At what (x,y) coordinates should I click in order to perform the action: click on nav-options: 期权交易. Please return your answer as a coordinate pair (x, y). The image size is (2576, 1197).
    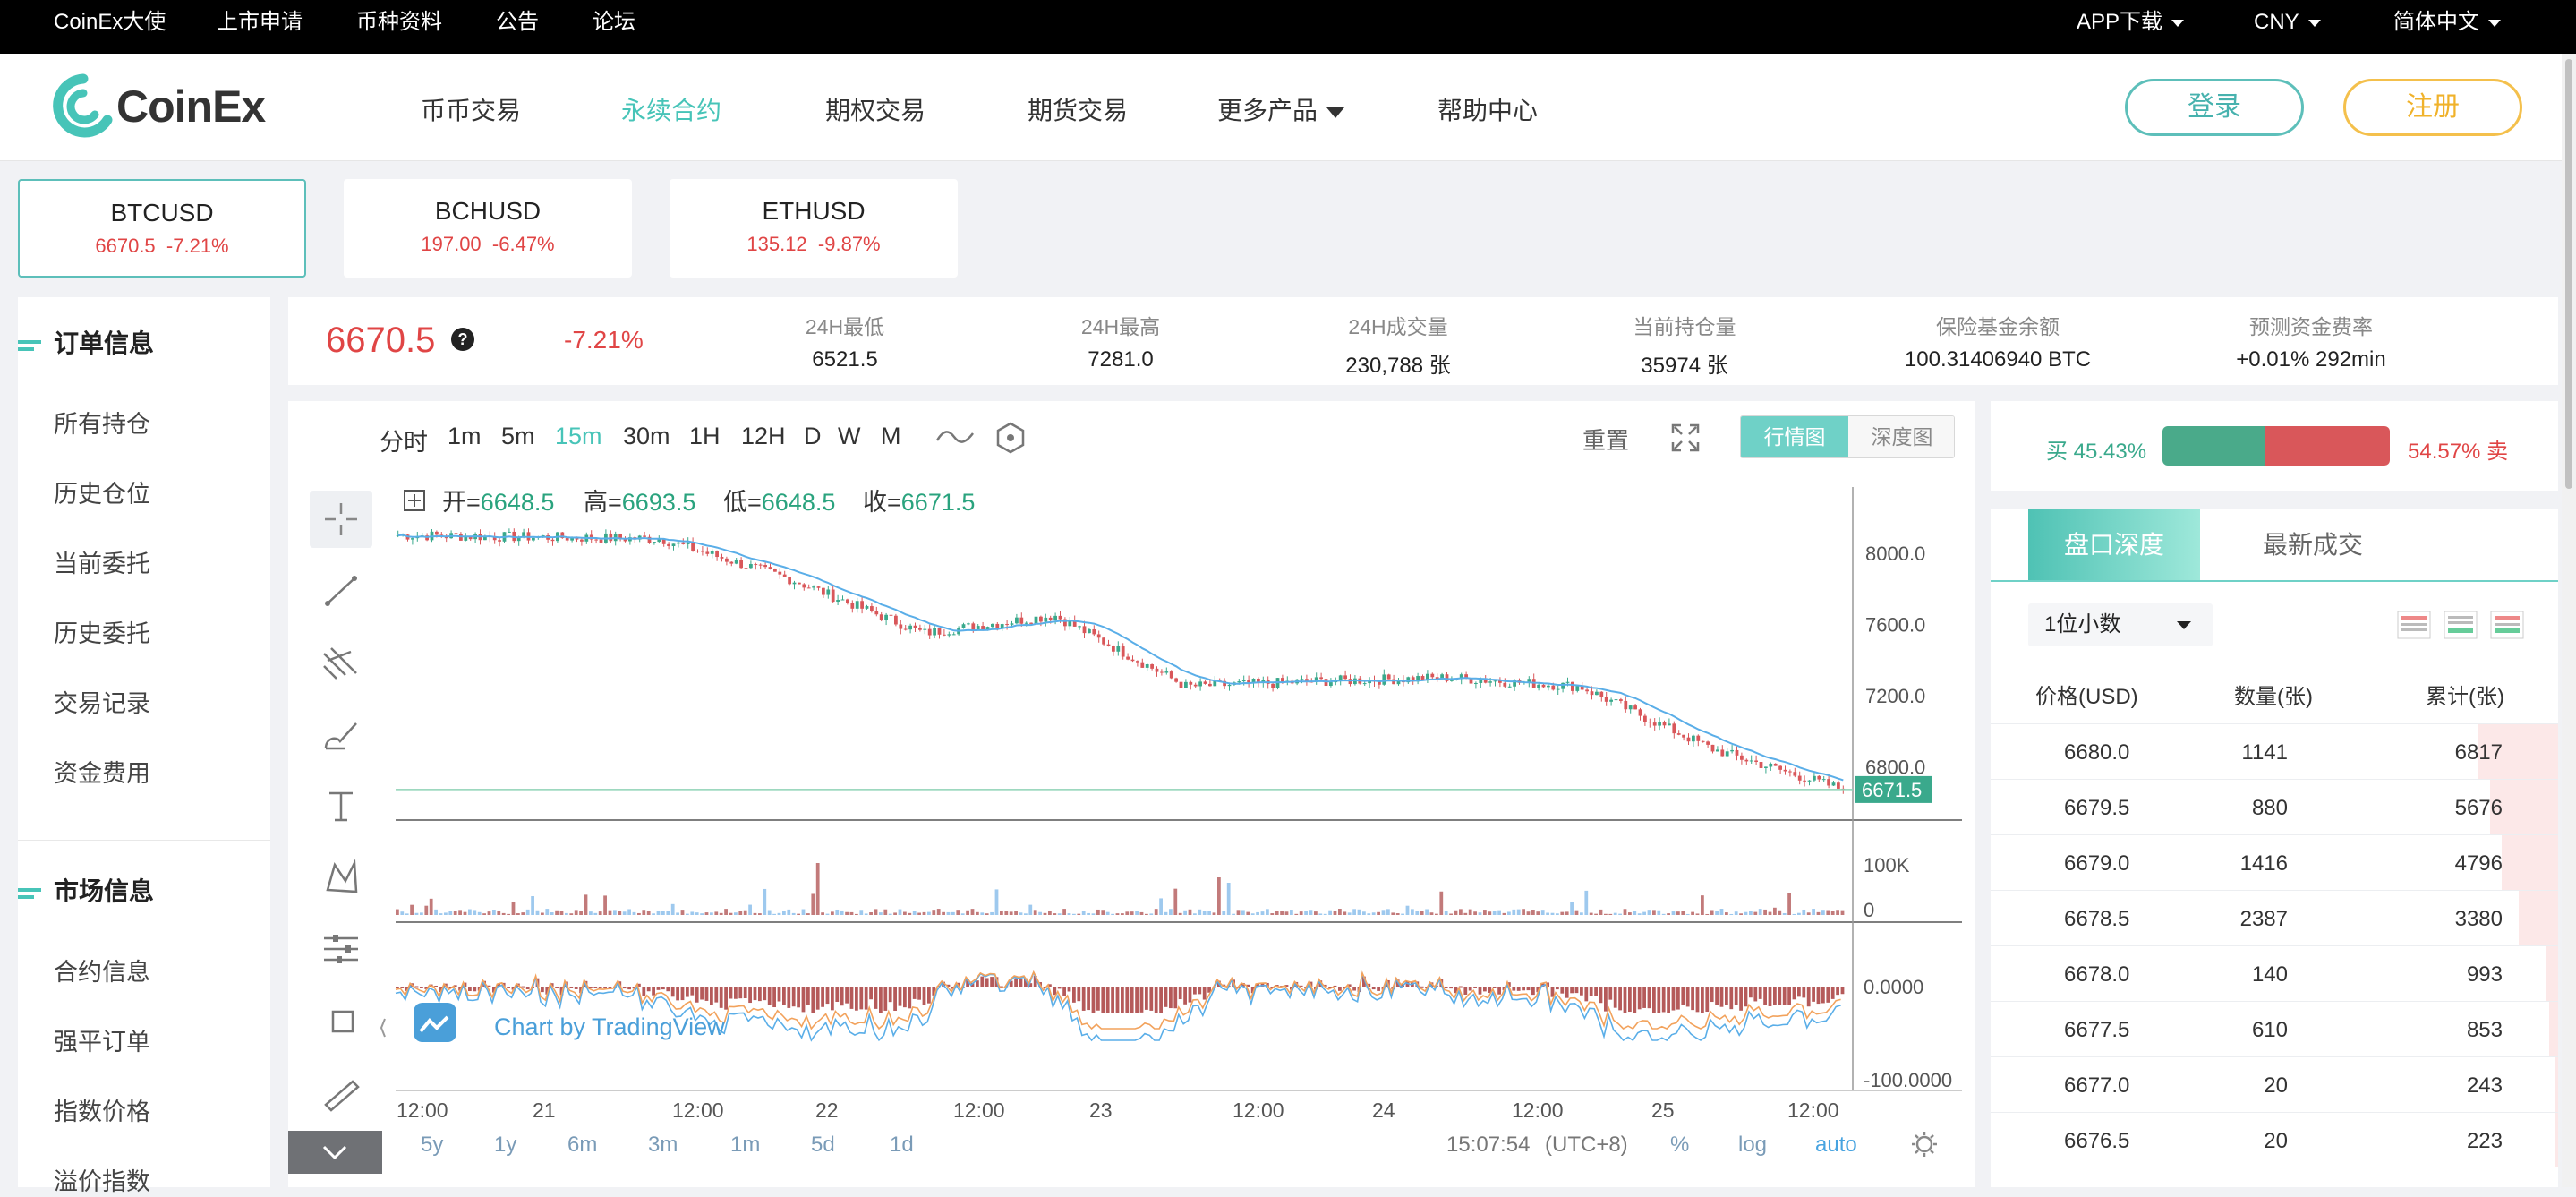
    Looking at the image, I should click on (875, 109).